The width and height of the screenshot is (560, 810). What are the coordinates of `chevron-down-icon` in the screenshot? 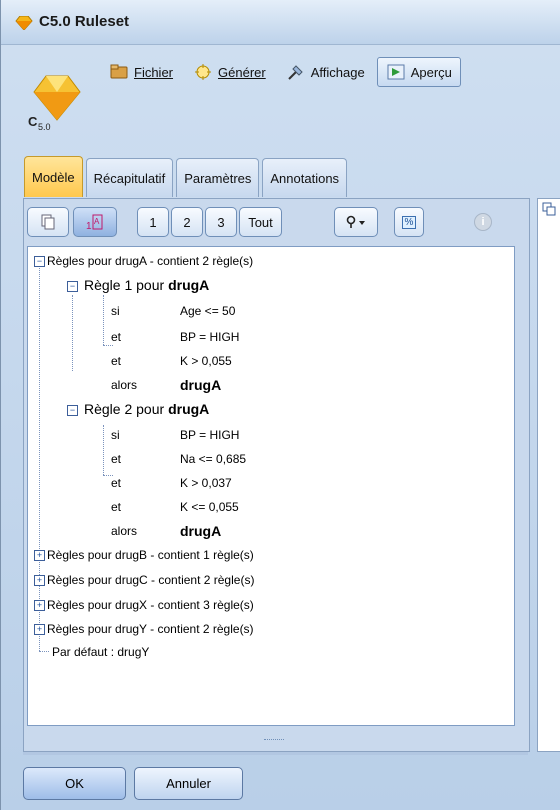 It's located at (355, 221).